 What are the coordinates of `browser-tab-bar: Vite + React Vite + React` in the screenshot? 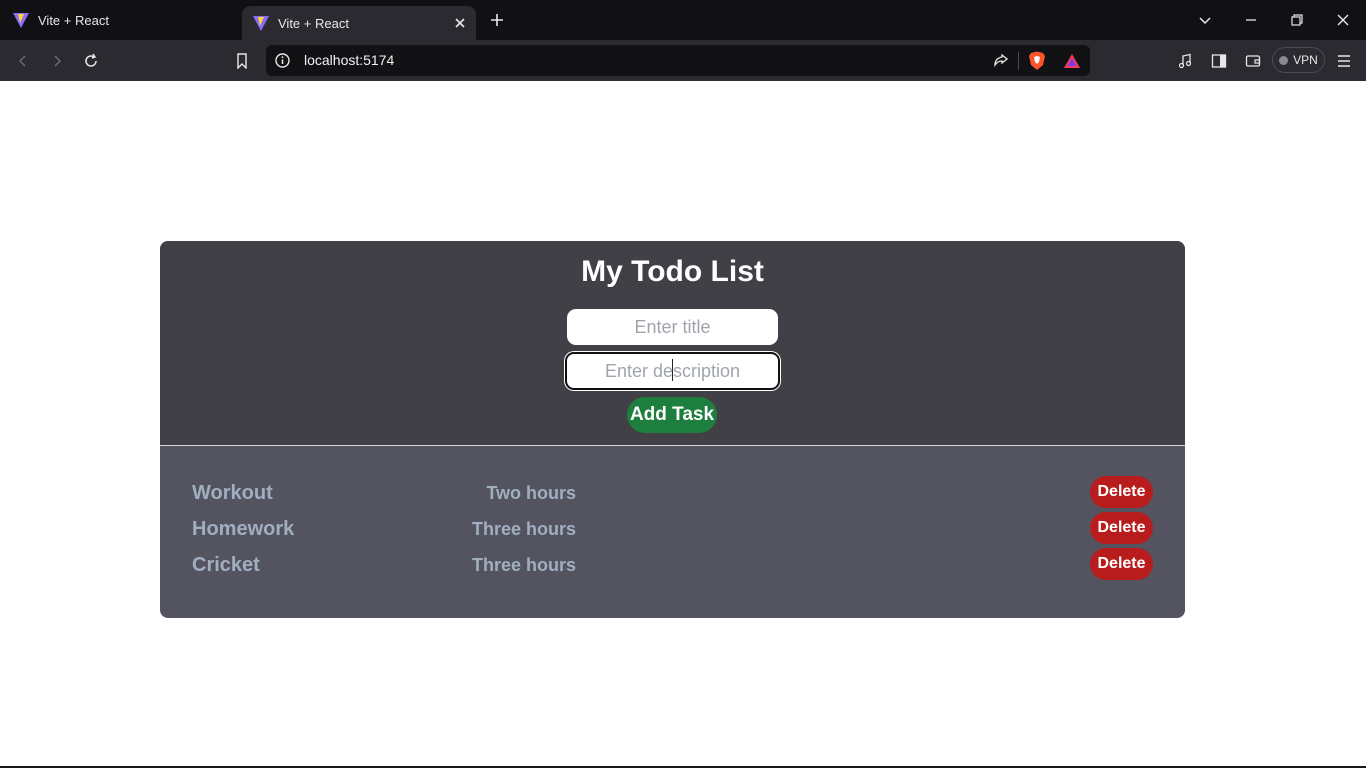 It's located at (683, 20).